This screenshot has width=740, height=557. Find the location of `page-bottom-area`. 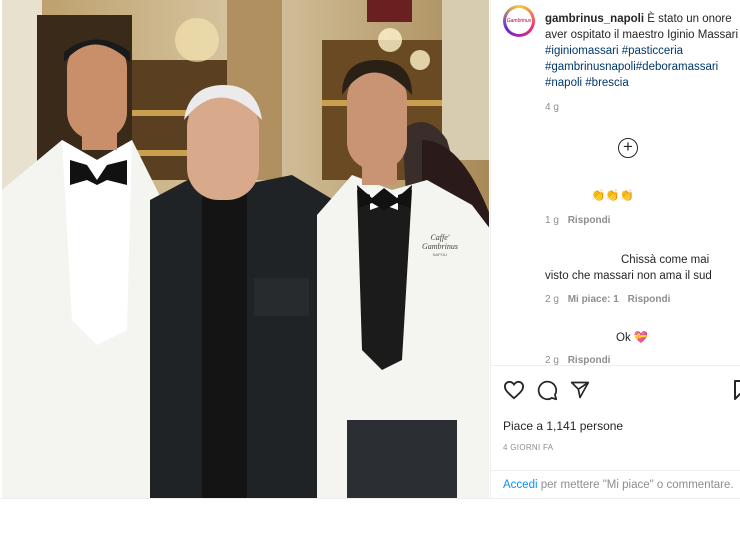

page-bottom-area is located at coordinates (370, 527).